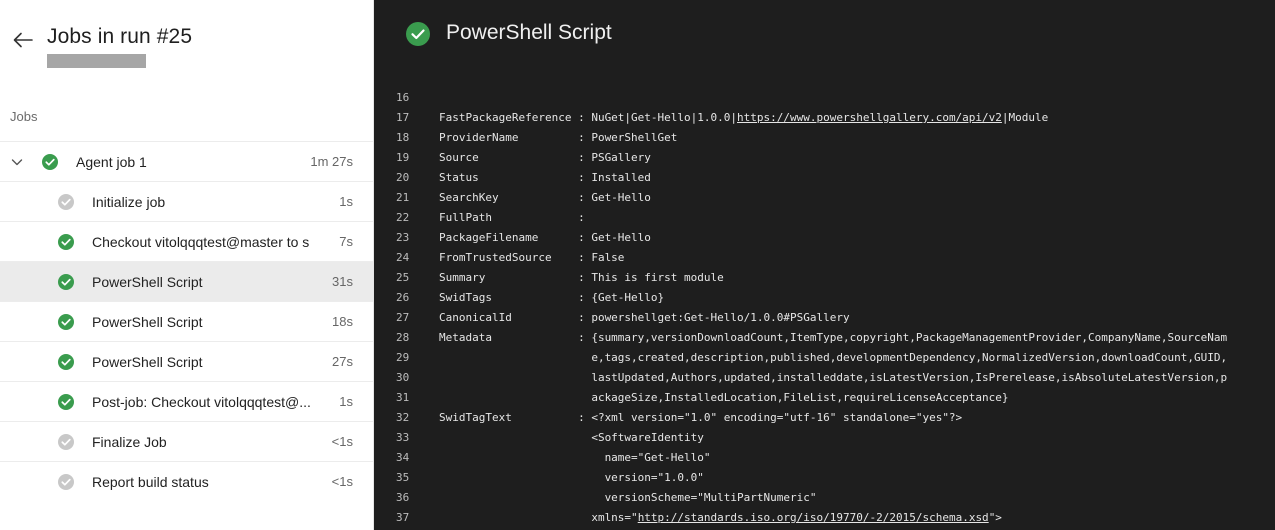  I want to click on log-line: 26 SwidTags : {Get-Hello}, so click(824, 298).